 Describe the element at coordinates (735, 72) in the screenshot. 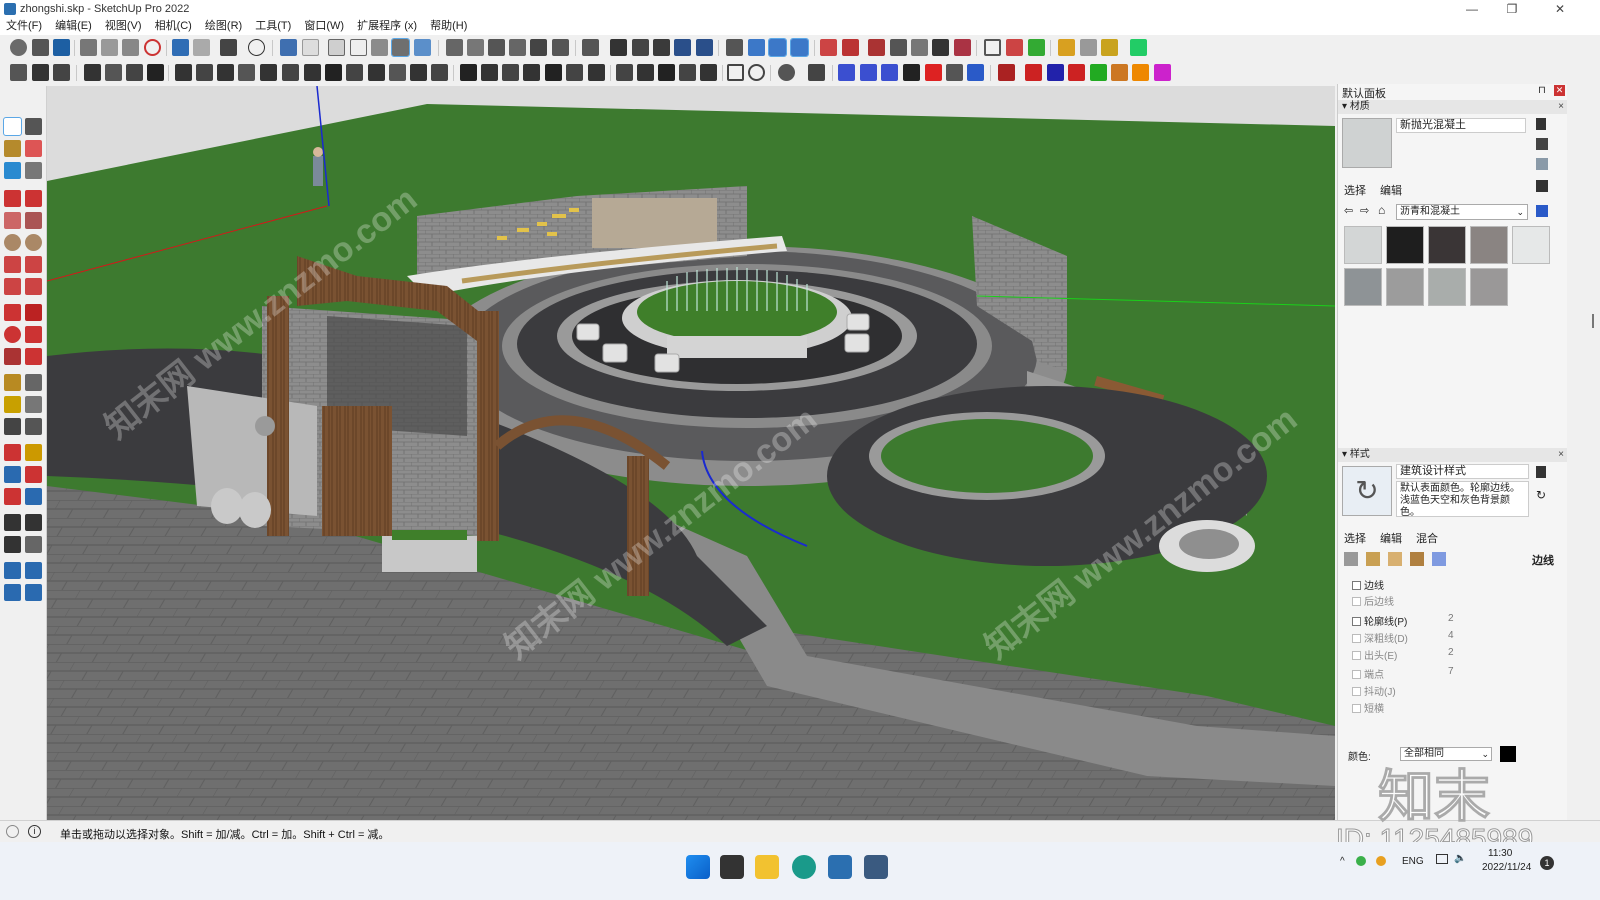

I see `ext-tool-33-icon` at that location.